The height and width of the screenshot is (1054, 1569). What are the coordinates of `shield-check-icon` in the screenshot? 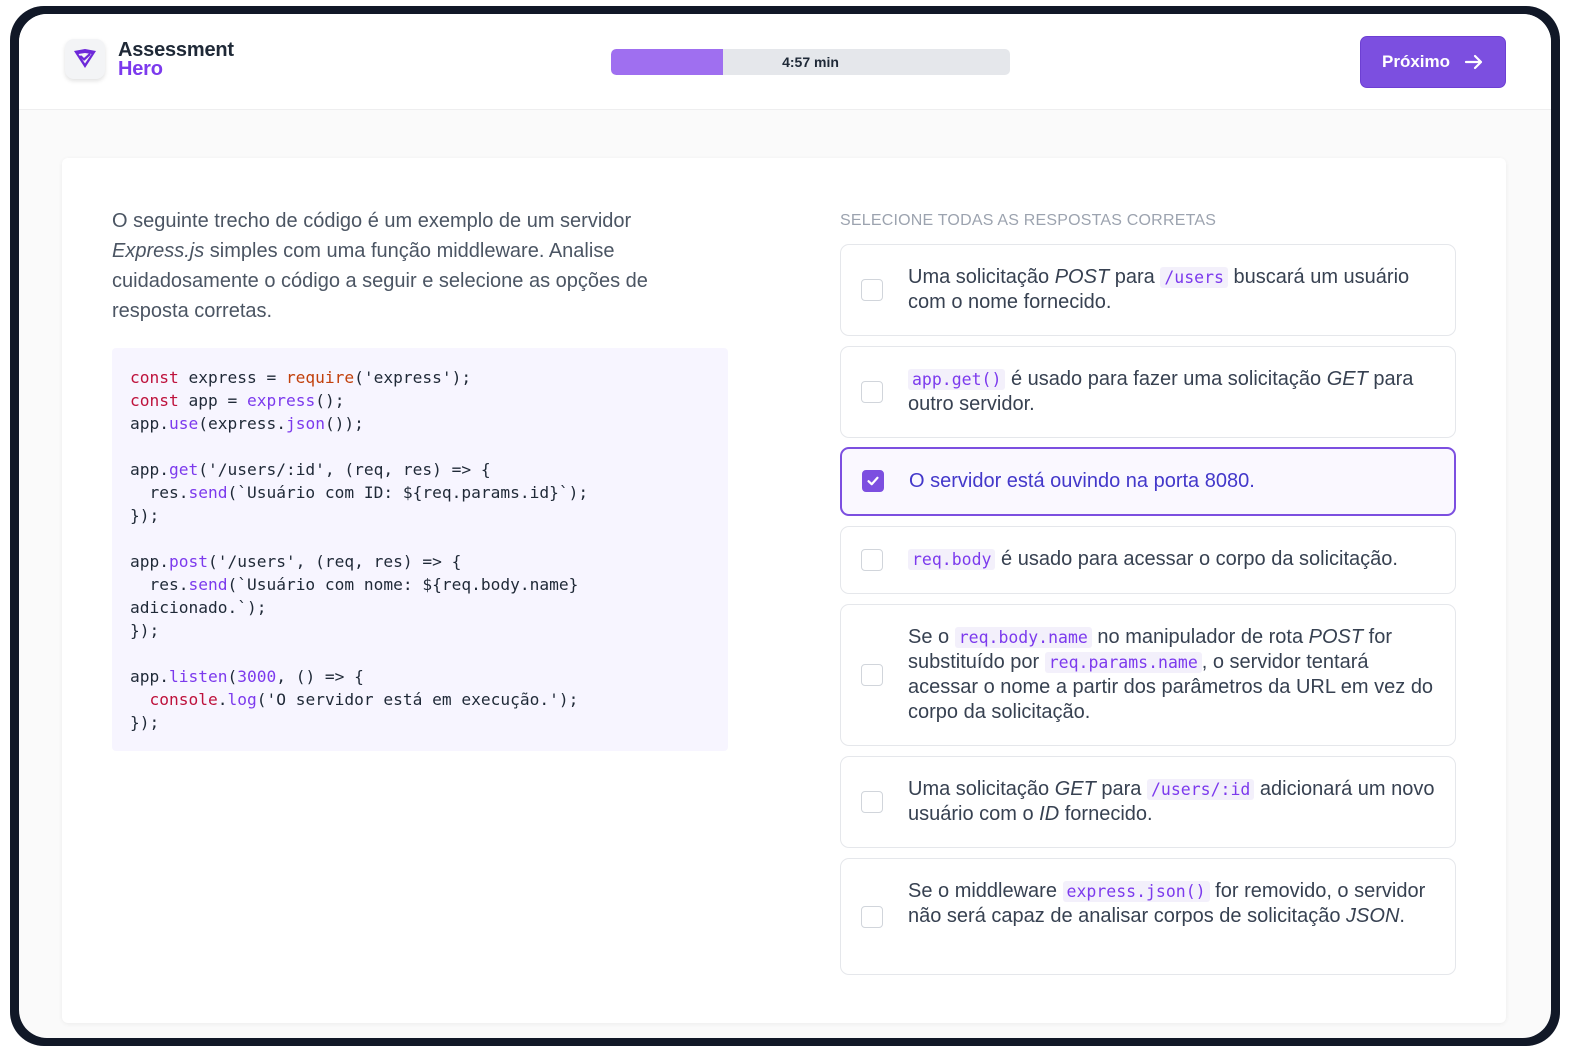 It's located at (85, 58).